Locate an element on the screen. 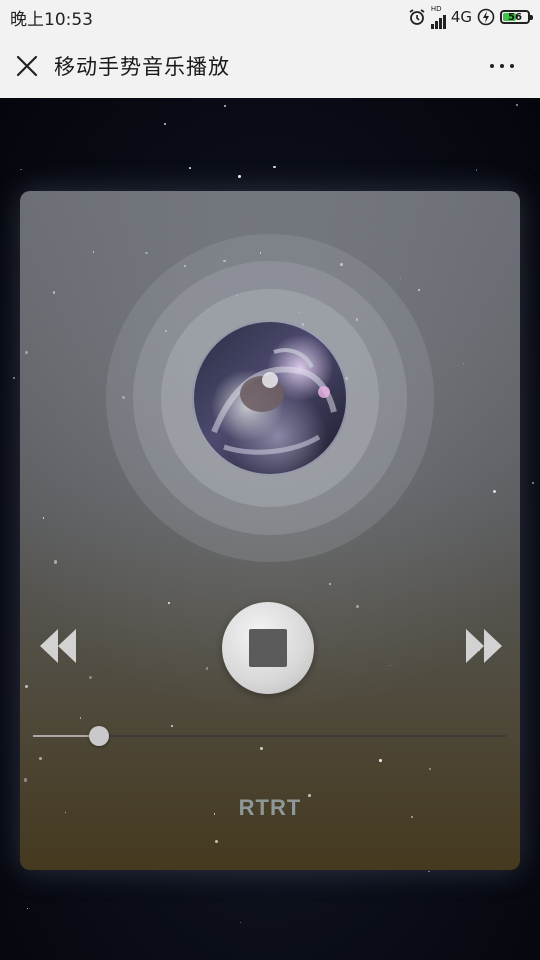  fast-forward-button is located at coordinates (484, 646).